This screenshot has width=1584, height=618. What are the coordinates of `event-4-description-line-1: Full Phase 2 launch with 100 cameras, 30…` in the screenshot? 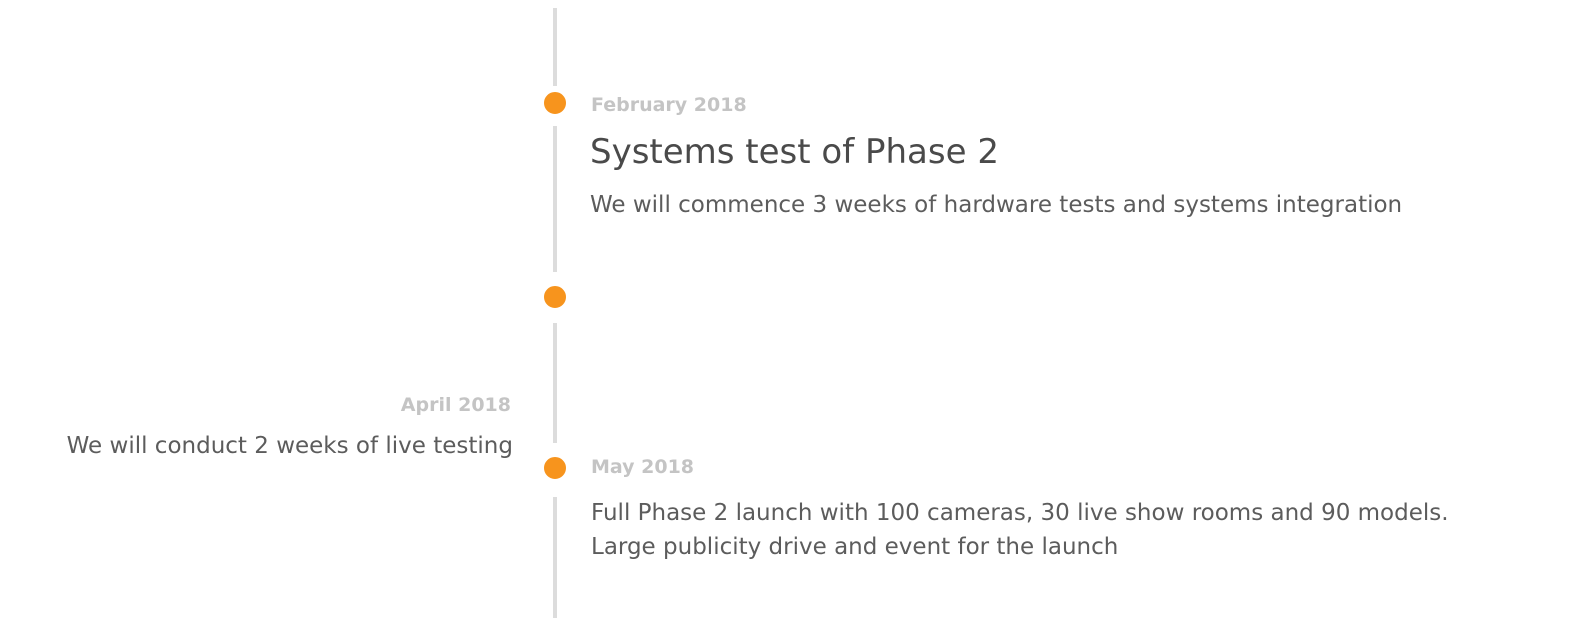 It's located at (1020, 513).